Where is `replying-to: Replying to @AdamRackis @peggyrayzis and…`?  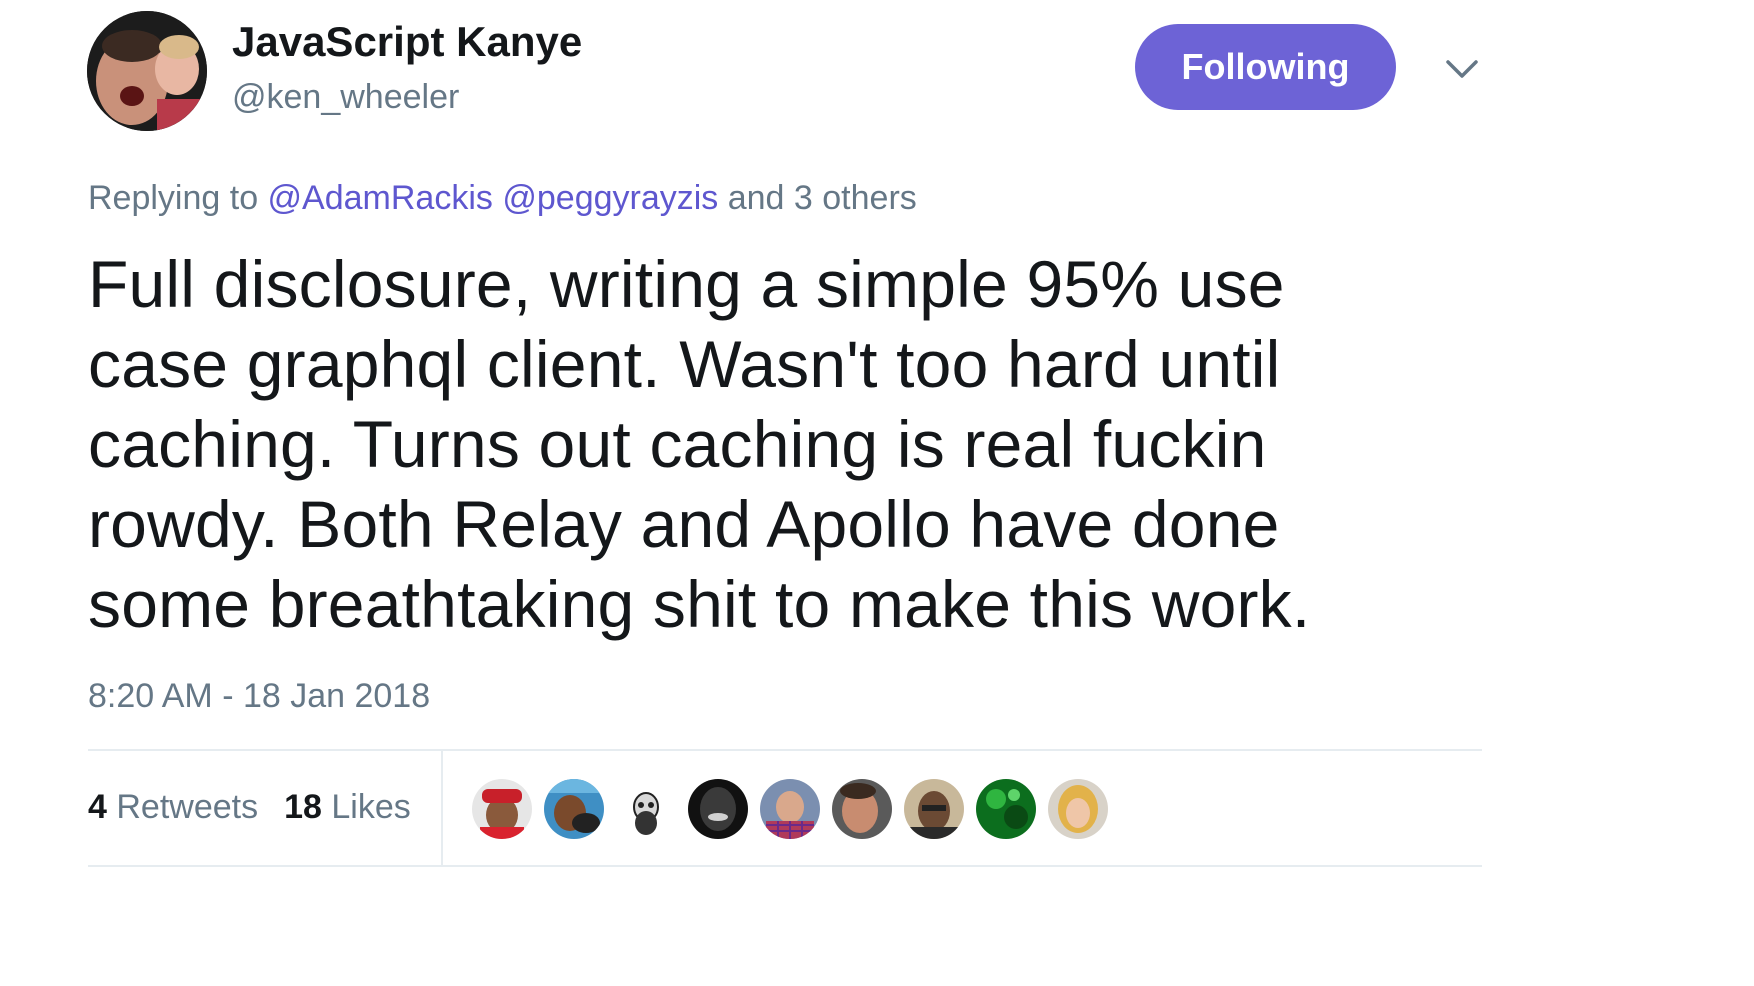
replying-to: Replying to @AdamRackis @peggyrayzis and… is located at coordinates (502, 198).